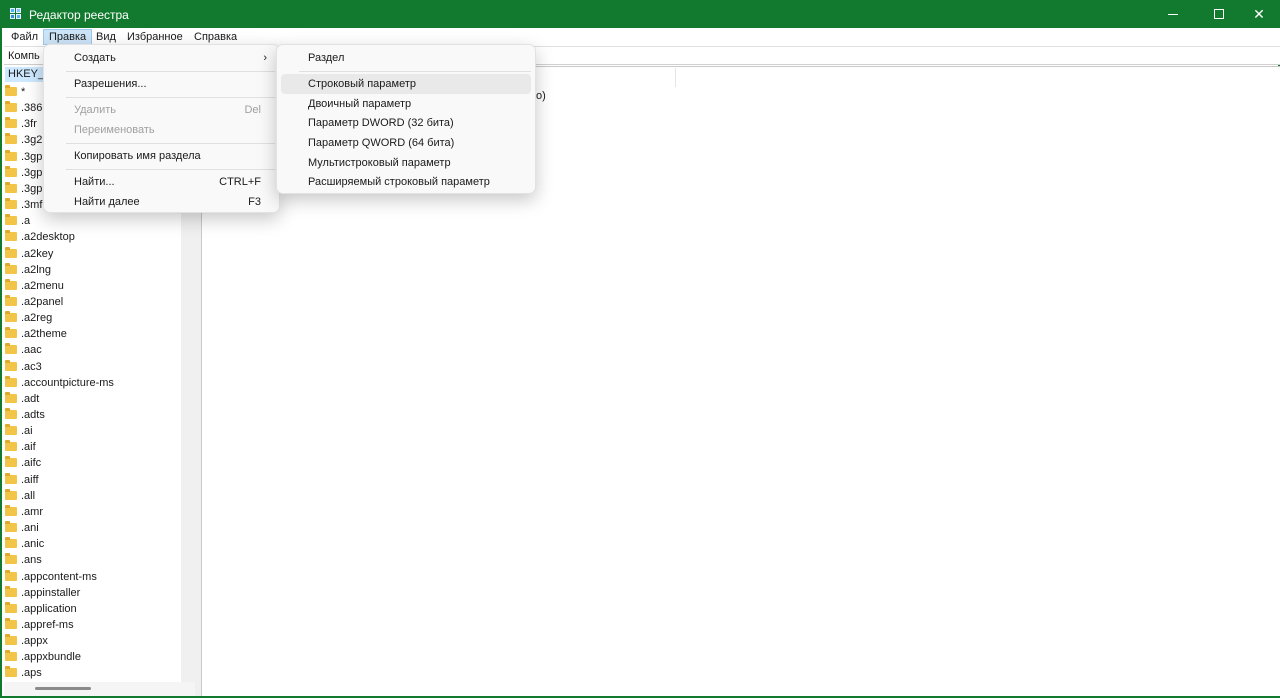  I want to click on tree-item-label: .a2reg, so click(37, 318).